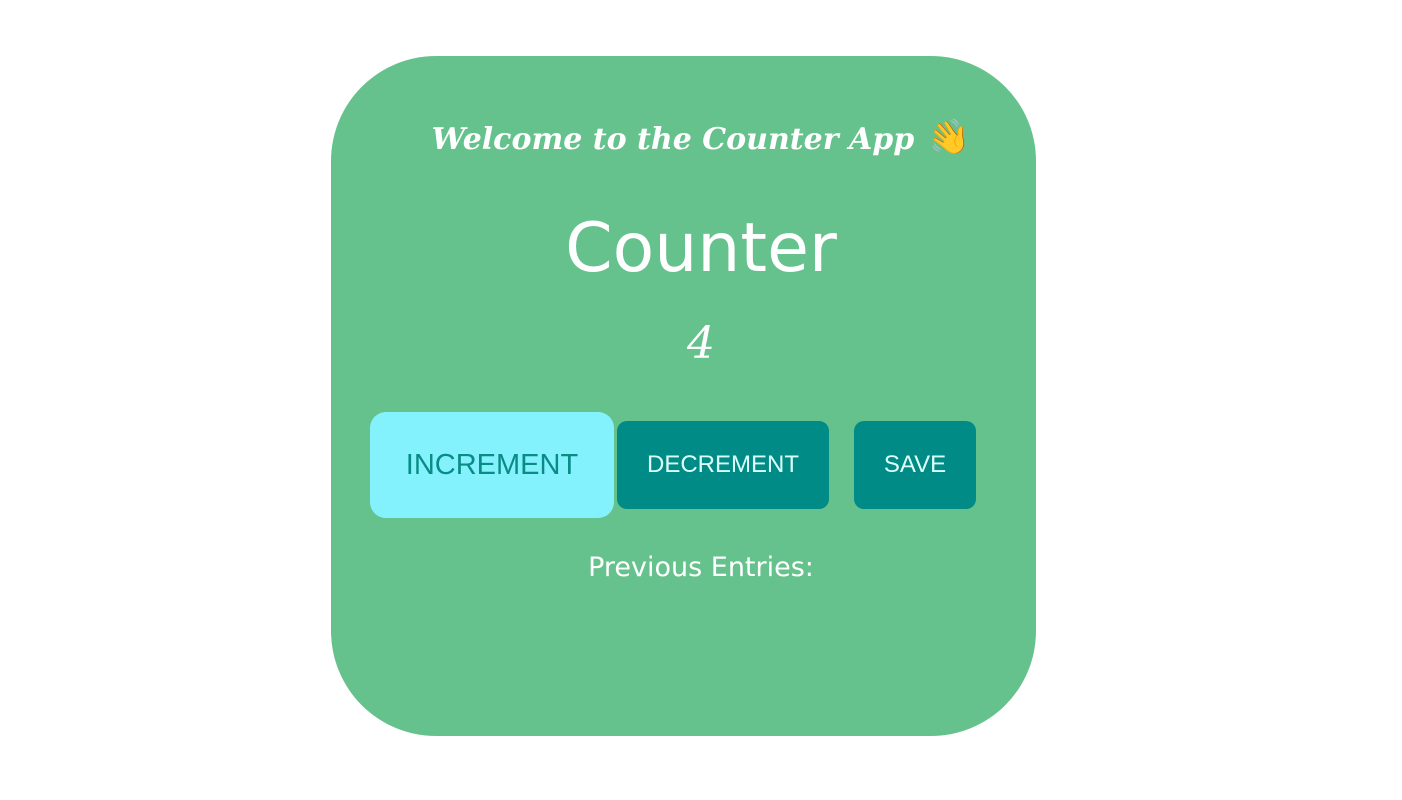 The image size is (1402, 800). Describe the element at coordinates (949, 138) in the screenshot. I see `waving-hand-icon: 👋` at that location.